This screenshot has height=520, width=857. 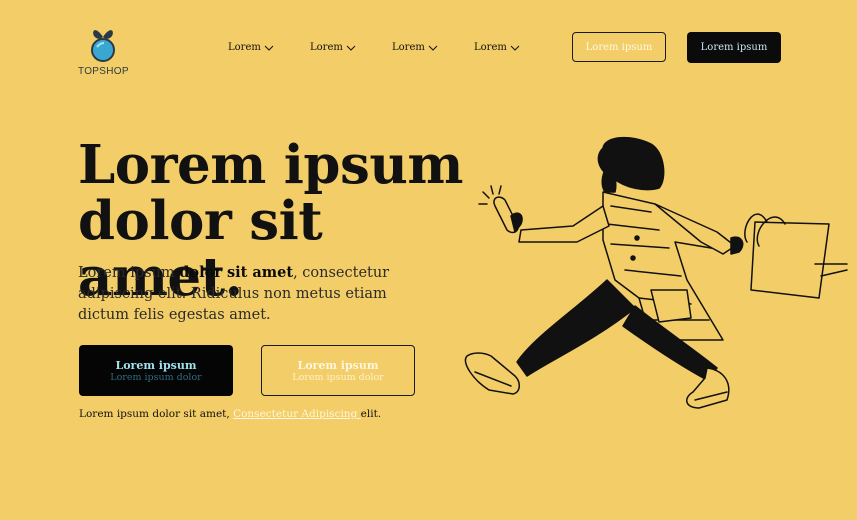 What do you see at coordinates (270, 165) in the screenshot?
I see `hero-title-line-1: Lorem ipsum` at bounding box center [270, 165].